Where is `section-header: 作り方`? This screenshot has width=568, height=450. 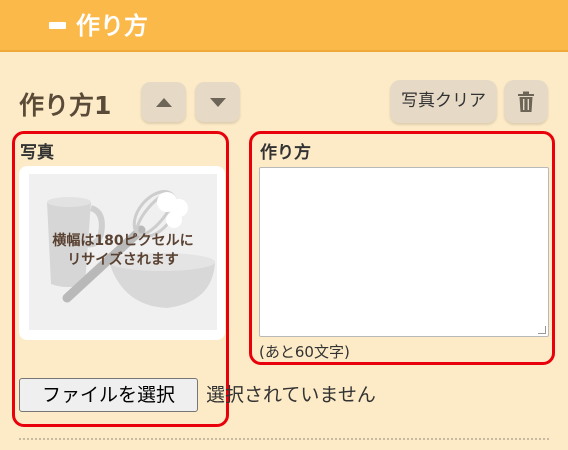
section-header: 作り方 is located at coordinates (284, 26).